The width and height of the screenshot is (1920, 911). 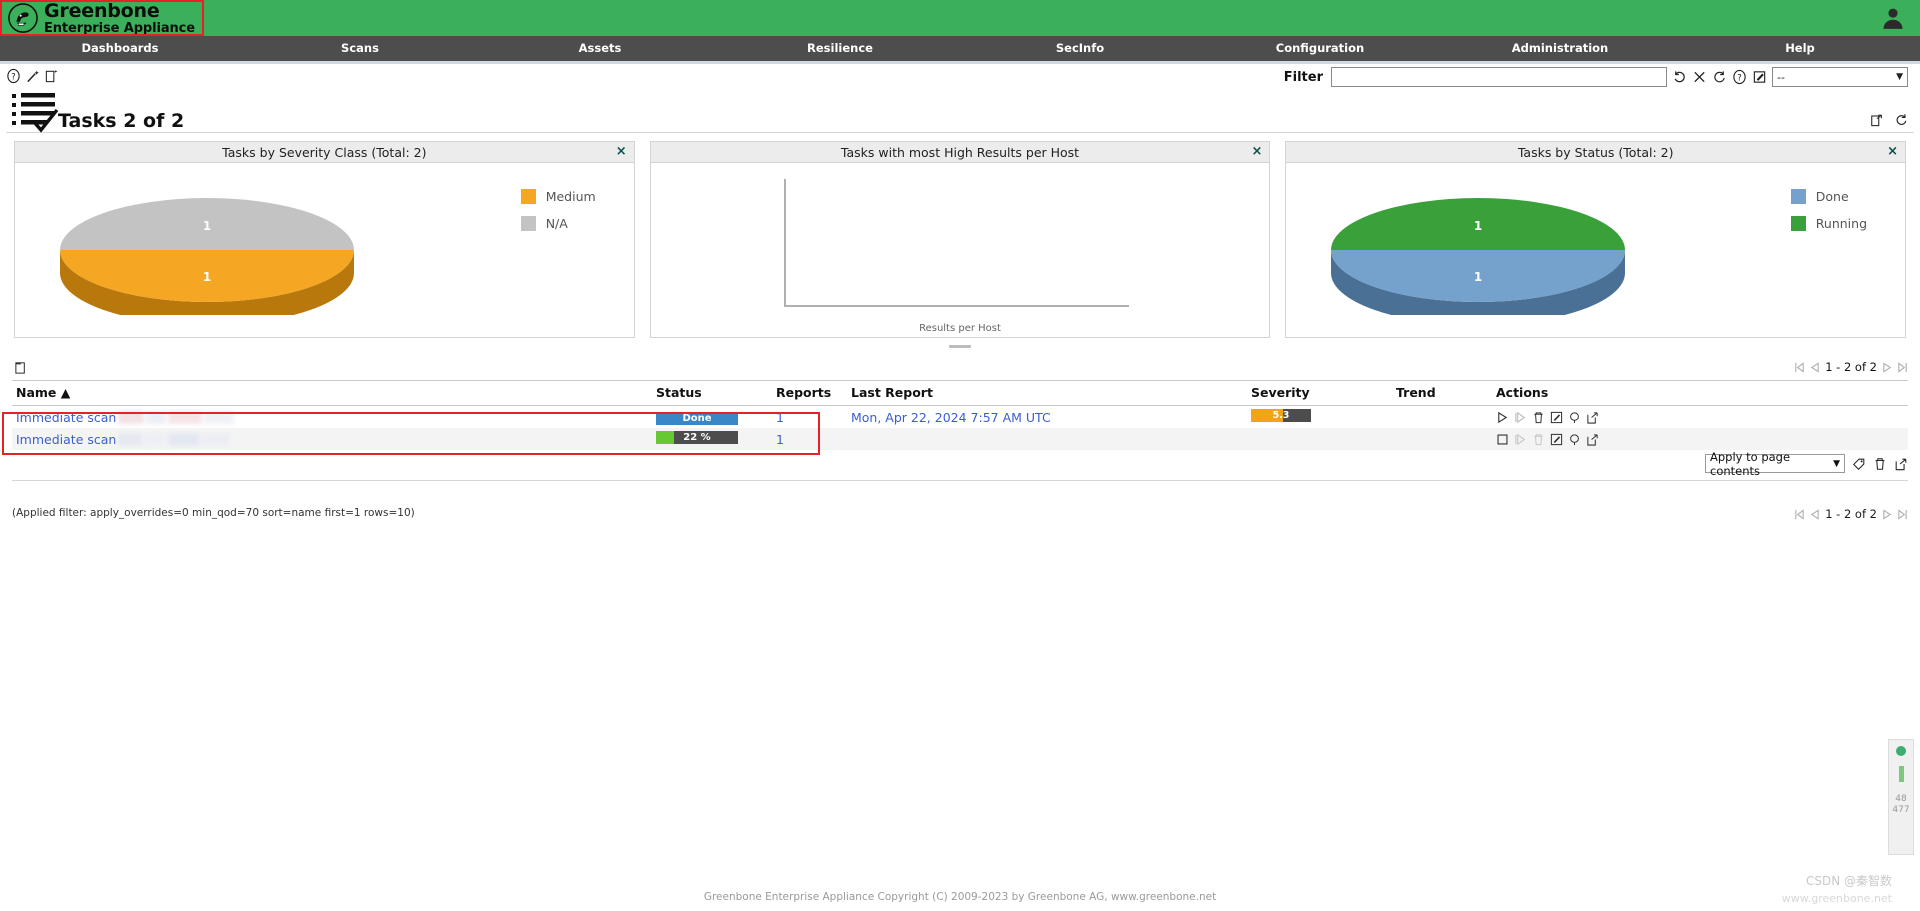 What do you see at coordinates (51, 76) in the screenshot?
I see `new-task-icon` at bounding box center [51, 76].